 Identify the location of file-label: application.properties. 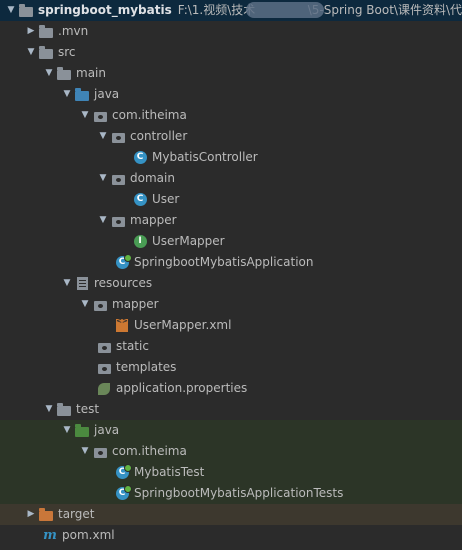
(182, 388).